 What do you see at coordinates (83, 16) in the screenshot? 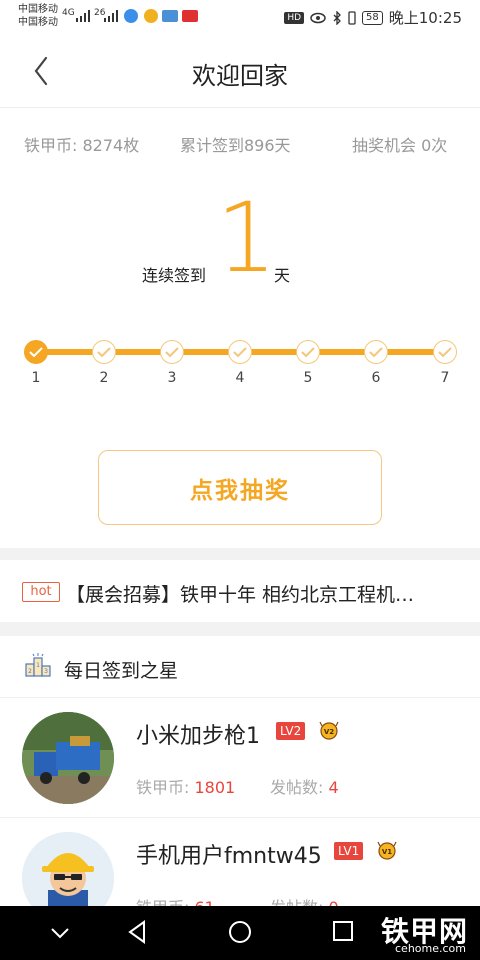
I see `signal-1-icon` at bounding box center [83, 16].